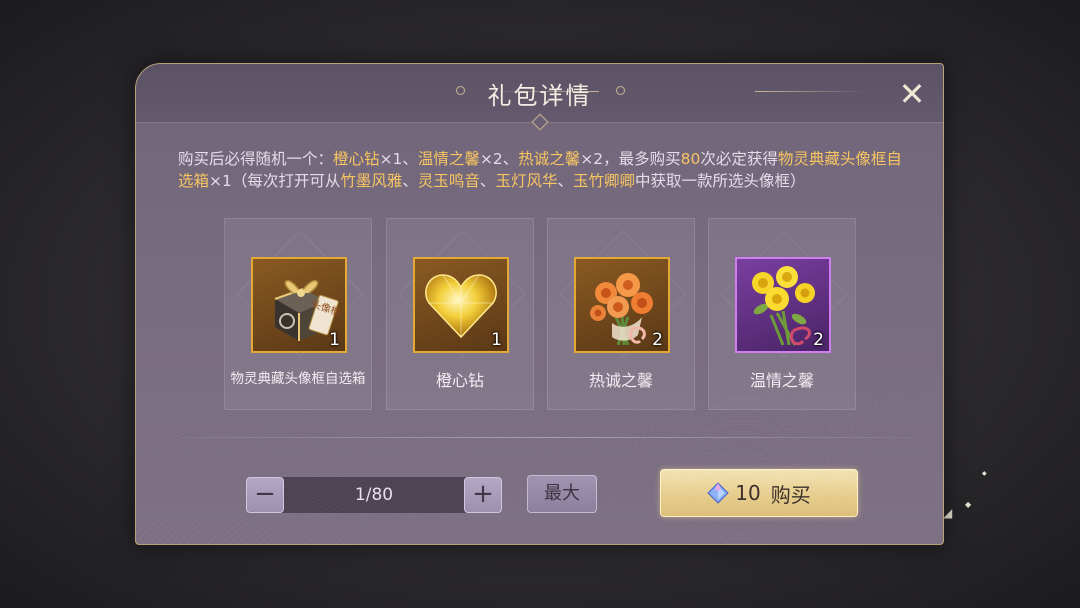 Image resolution: width=1080 pixels, height=608 pixels. I want to click on diamond-currency-icon, so click(718, 493).